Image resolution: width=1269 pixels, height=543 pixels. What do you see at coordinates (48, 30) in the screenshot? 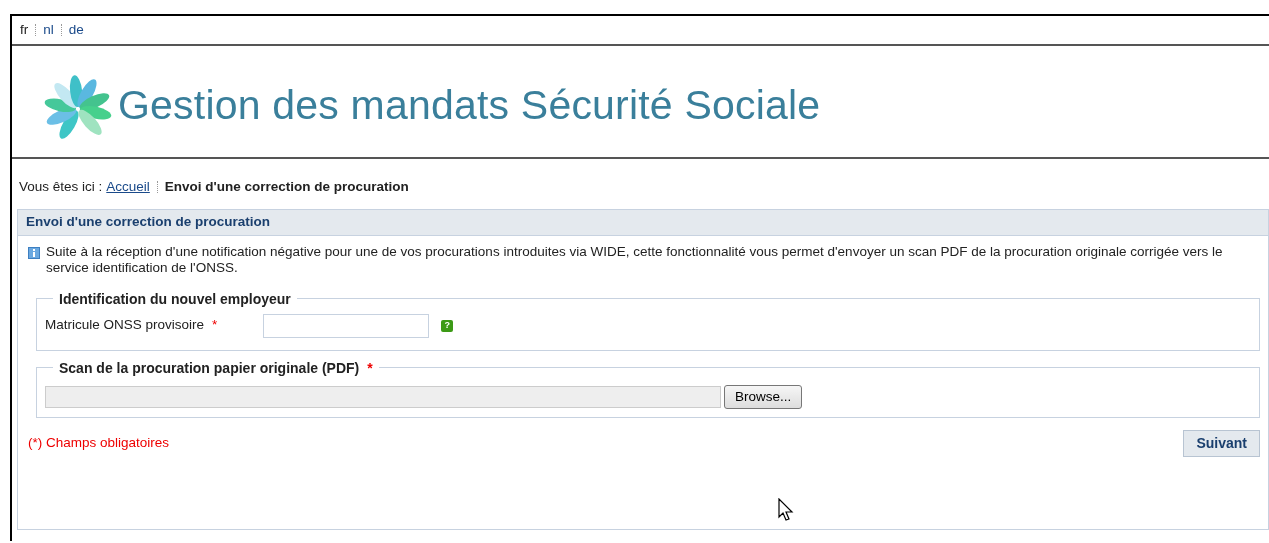
I see `language-link: nl` at bounding box center [48, 30].